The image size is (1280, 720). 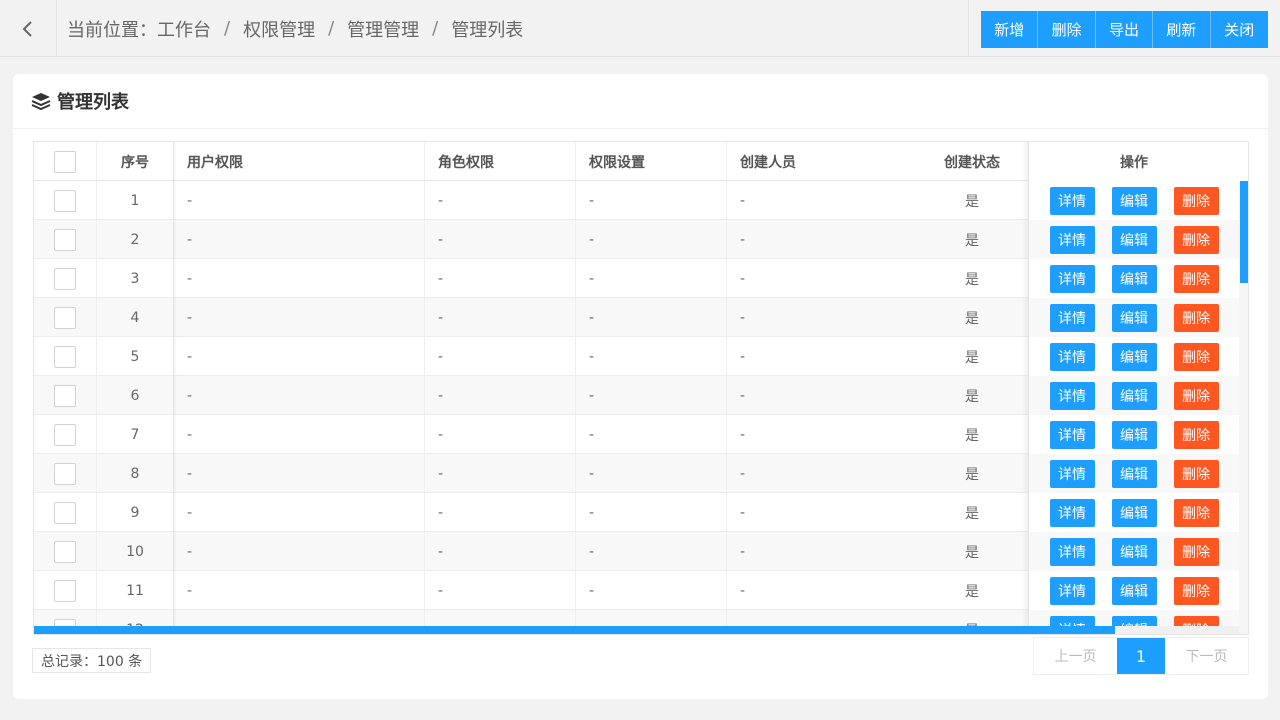 What do you see at coordinates (1075, 656) in the screenshot?
I see `prev-page-button: 上一页` at bounding box center [1075, 656].